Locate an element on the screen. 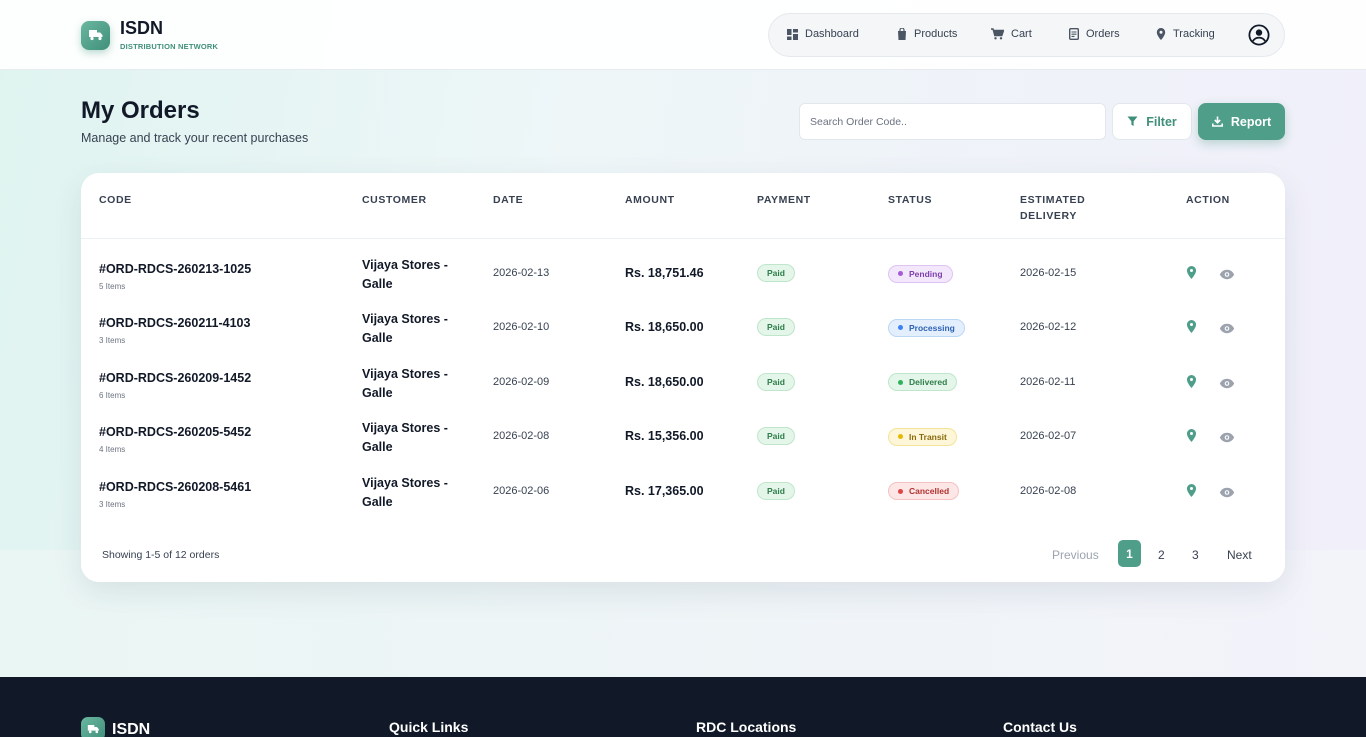 The width and height of the screenshot is (1366, 737). status-label: In Transit is located at coordinates (928, 436).